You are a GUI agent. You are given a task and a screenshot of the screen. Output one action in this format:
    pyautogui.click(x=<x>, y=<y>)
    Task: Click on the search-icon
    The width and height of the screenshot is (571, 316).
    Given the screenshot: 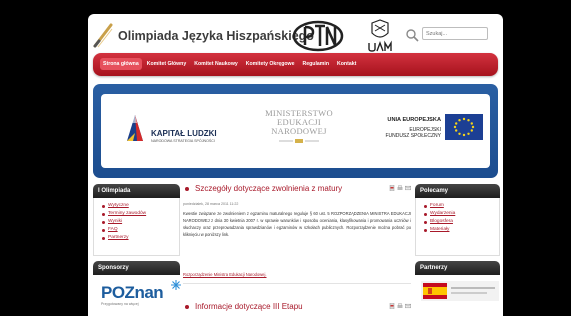 What is the action you would take?
    pyautogui.click(x=412, y=35)
    